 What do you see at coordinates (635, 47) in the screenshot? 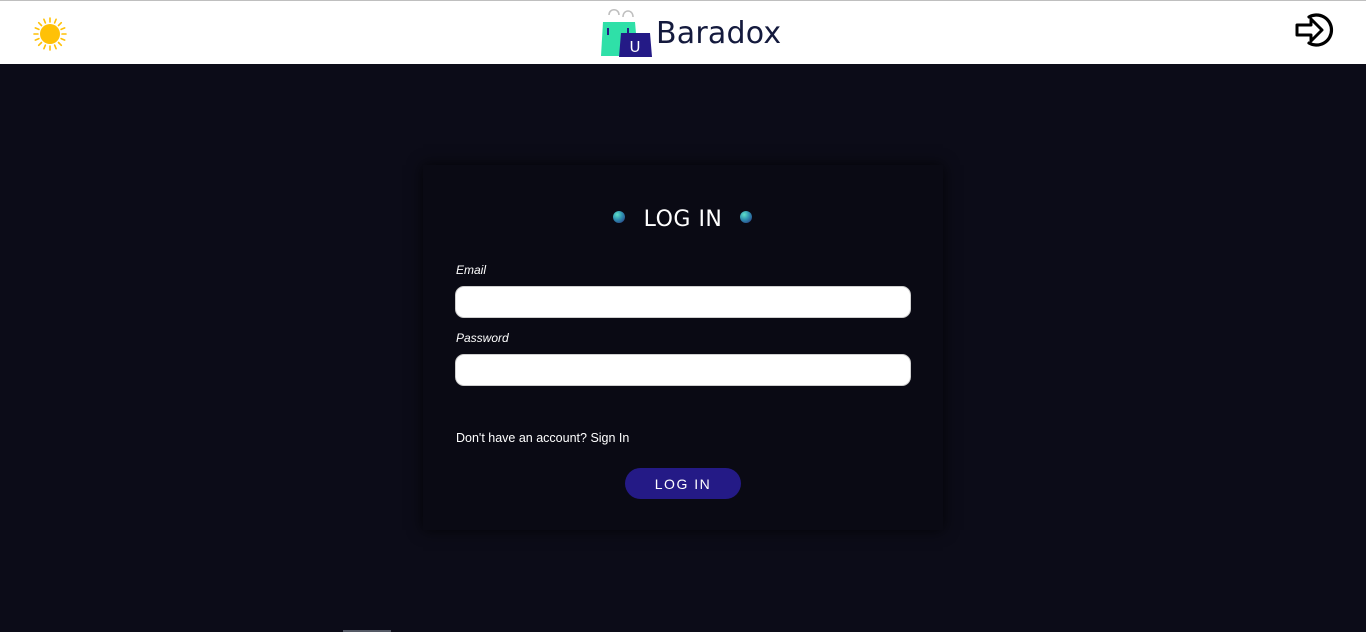
I see `logo-badge-letter: U` at bounding box center [635, 47].